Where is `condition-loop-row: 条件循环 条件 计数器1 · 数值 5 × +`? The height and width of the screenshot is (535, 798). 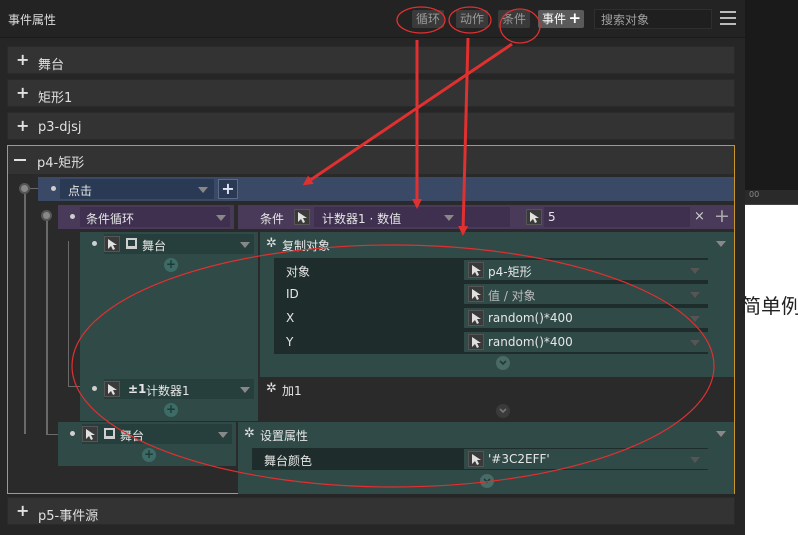 condition-loop-row: 条件循环 条件 计数器1 · 数值 5 × + is located at coordinates (396, 217).